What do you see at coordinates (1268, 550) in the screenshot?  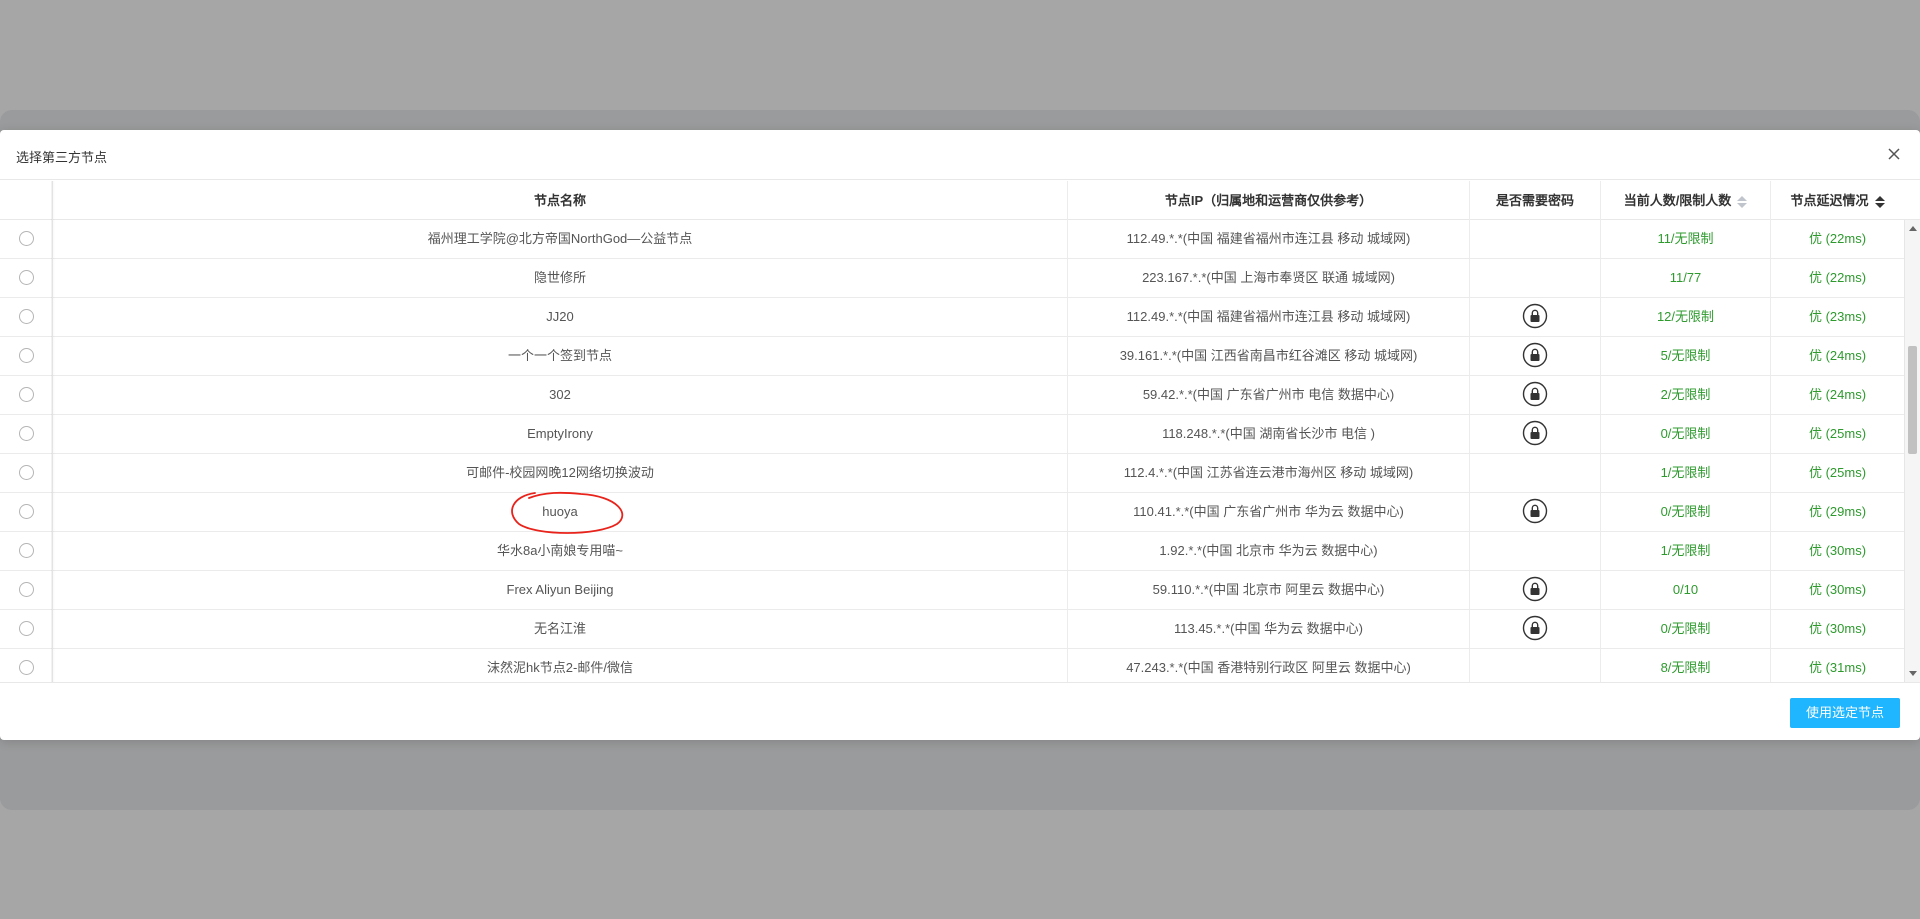 I see `node-ip: 1.92.*.*(中国 北京市 华为云 数据中心)` at bounding box center [1268, 550].